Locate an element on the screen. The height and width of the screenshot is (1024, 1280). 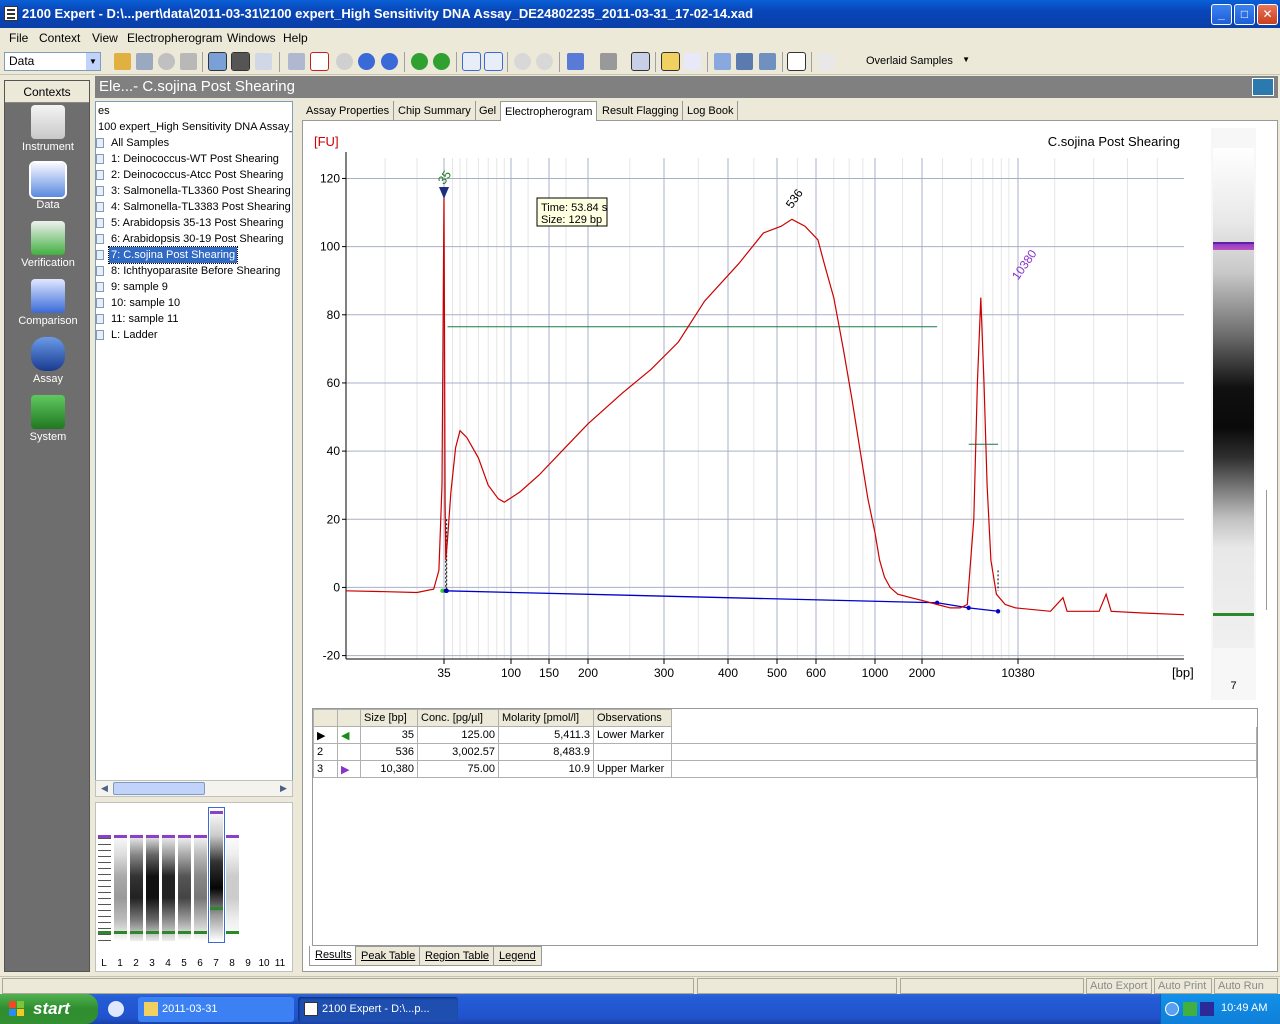
scroll-left-icon: ◀ is located at coordinates (104, 788).